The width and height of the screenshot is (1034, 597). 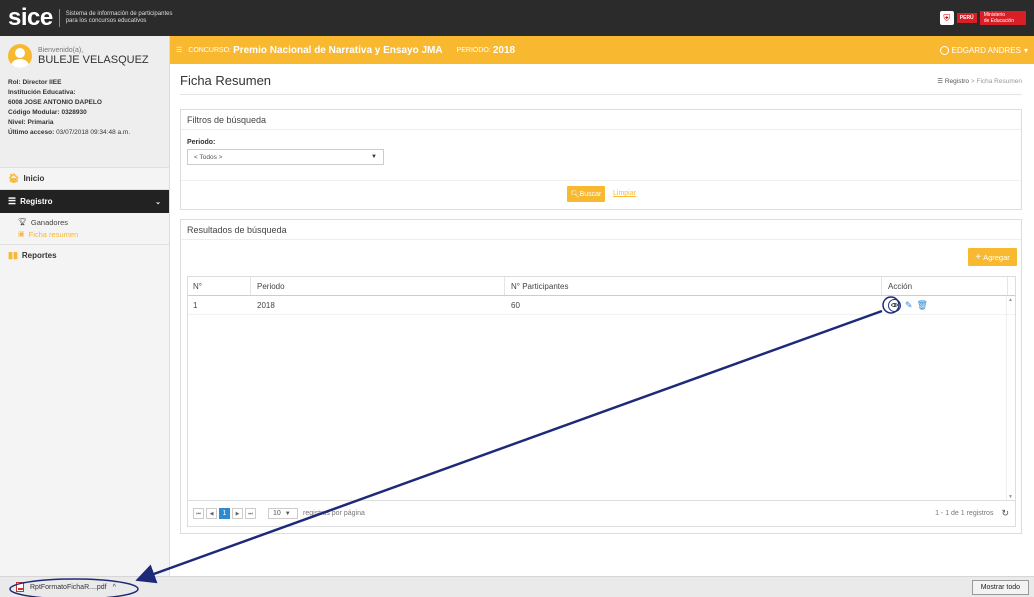 I want to click on nivel-value: Primaria, so click(x=40, y=122).